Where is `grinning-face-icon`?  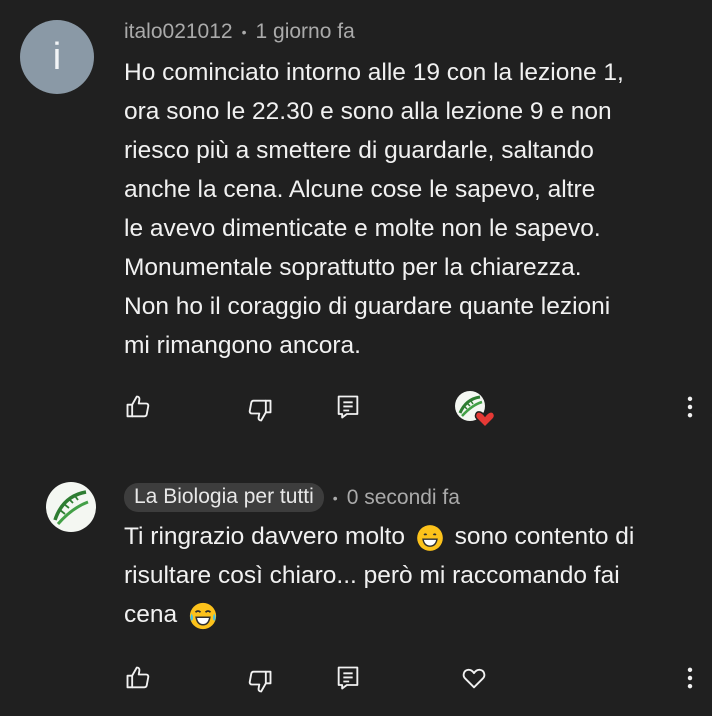 grinning-face-icon is located at coordinates (429, 537).